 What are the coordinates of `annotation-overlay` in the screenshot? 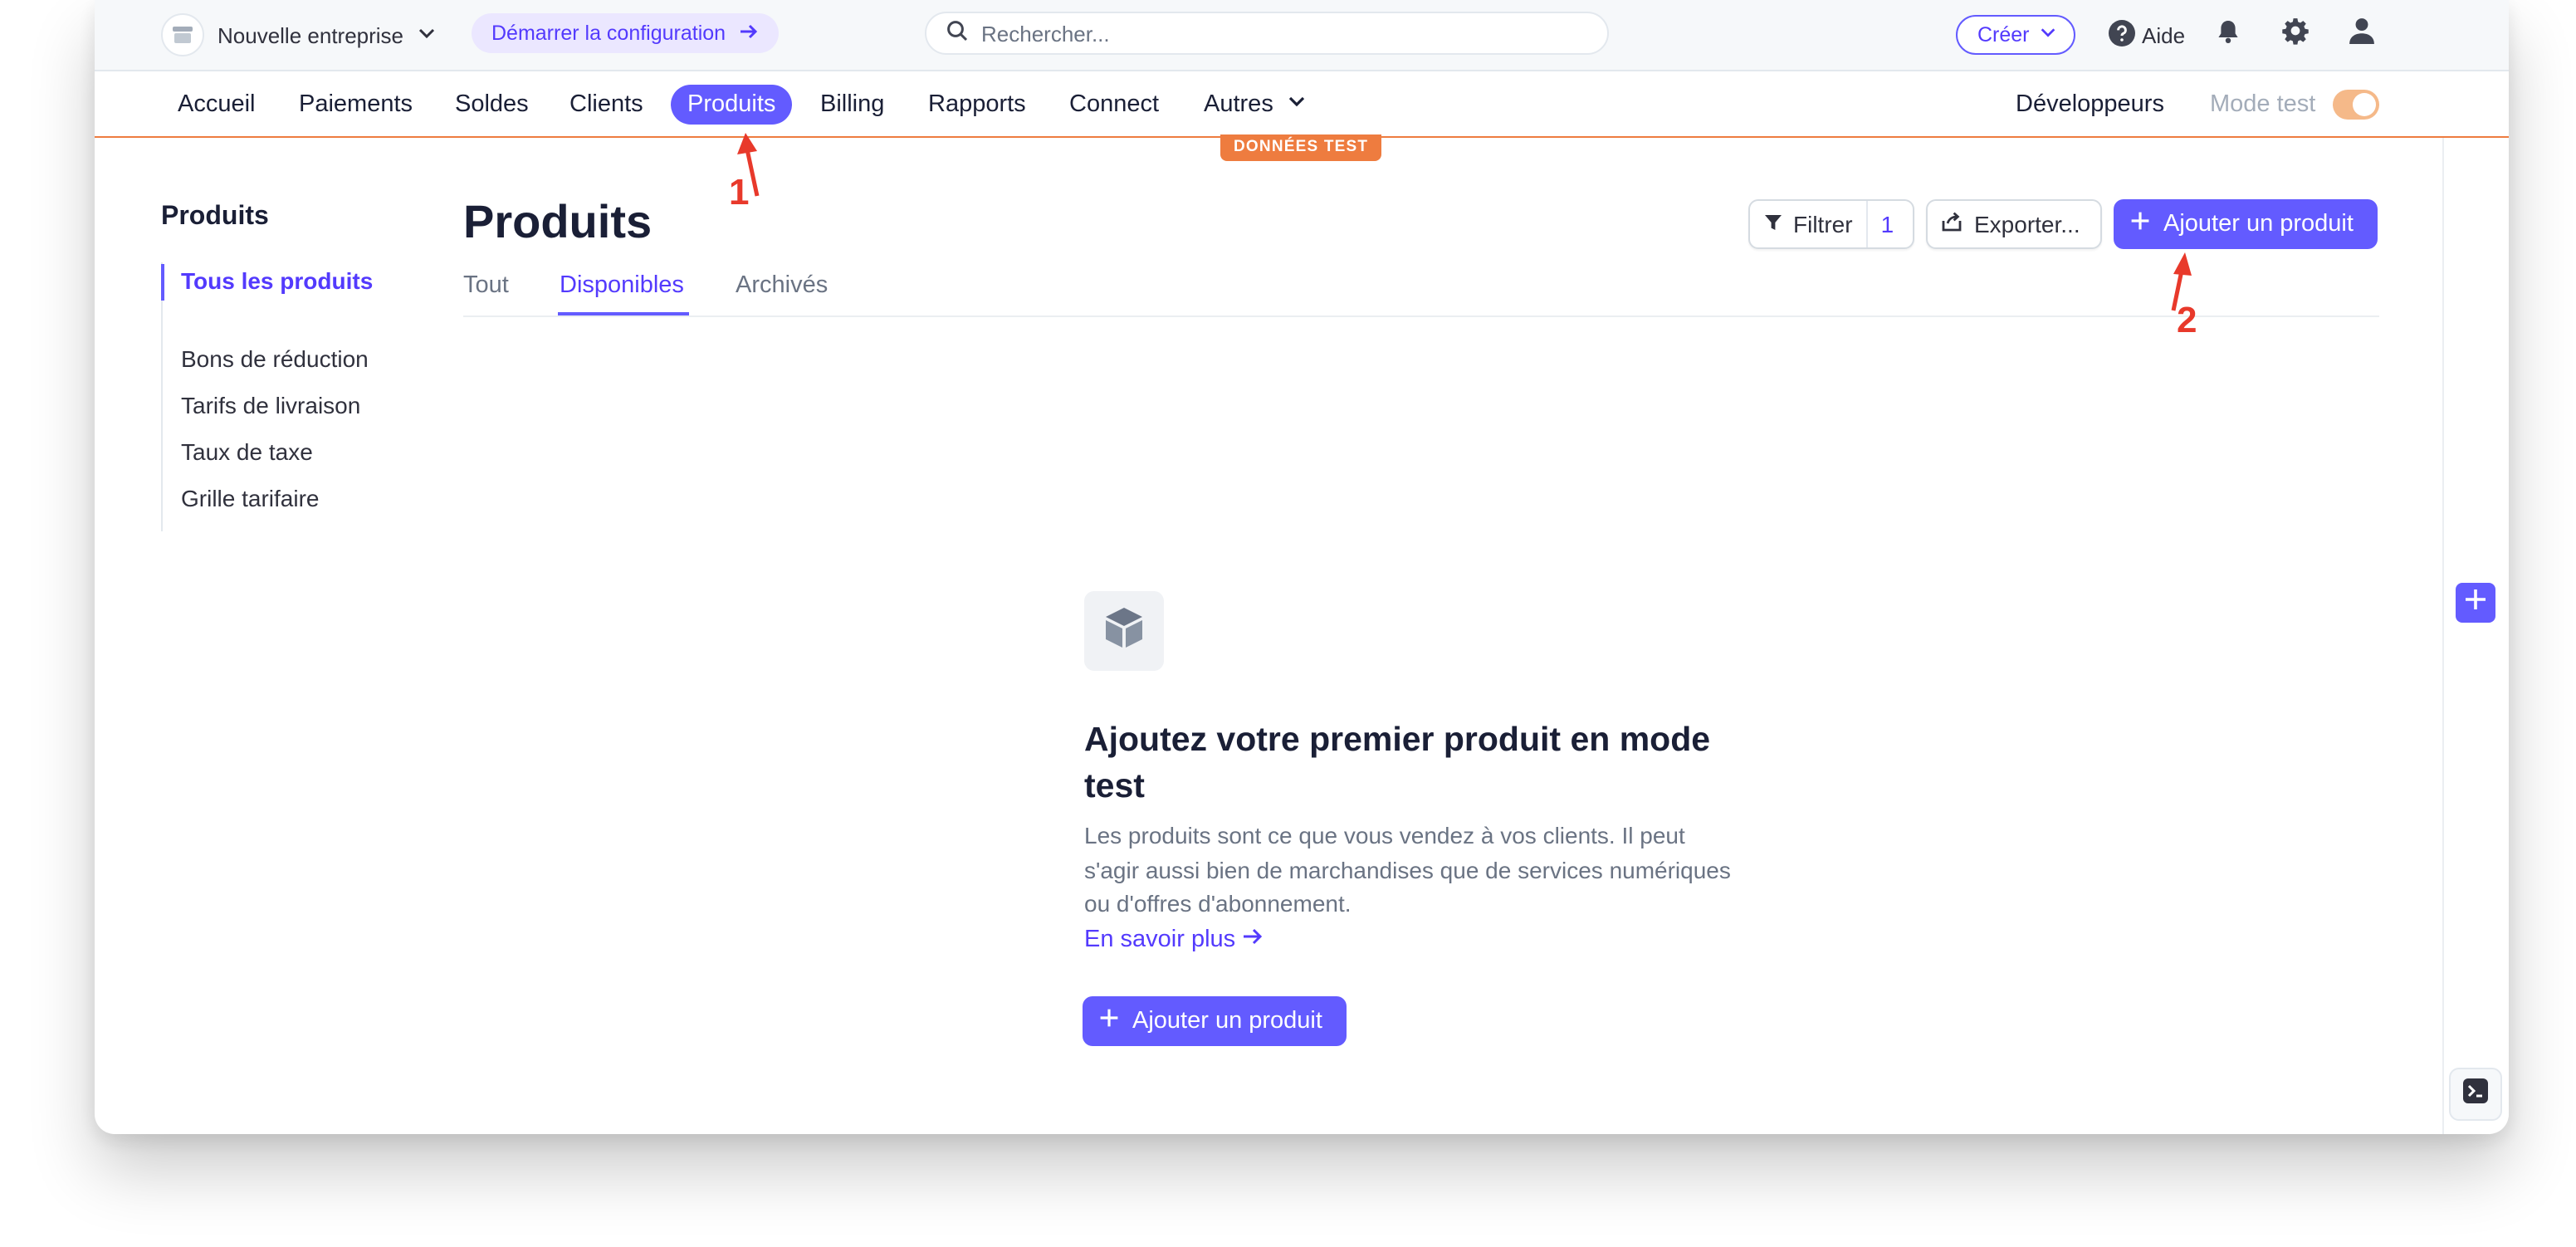 It's located at (1464, 222).